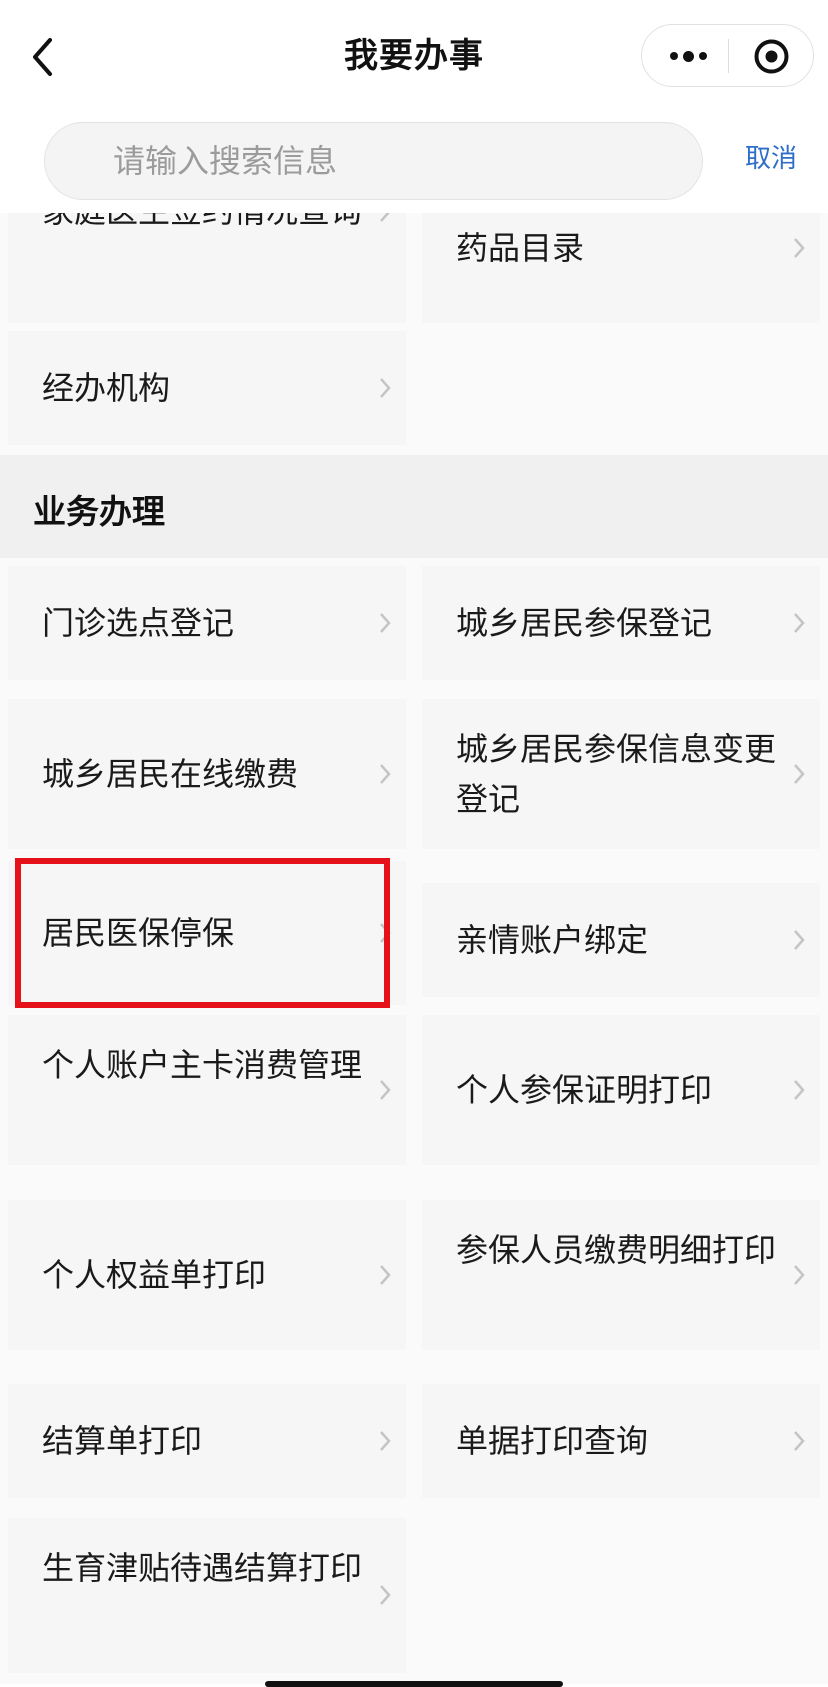  I want to click on list-item: 个人参保证明打印, so click(621, 1090).